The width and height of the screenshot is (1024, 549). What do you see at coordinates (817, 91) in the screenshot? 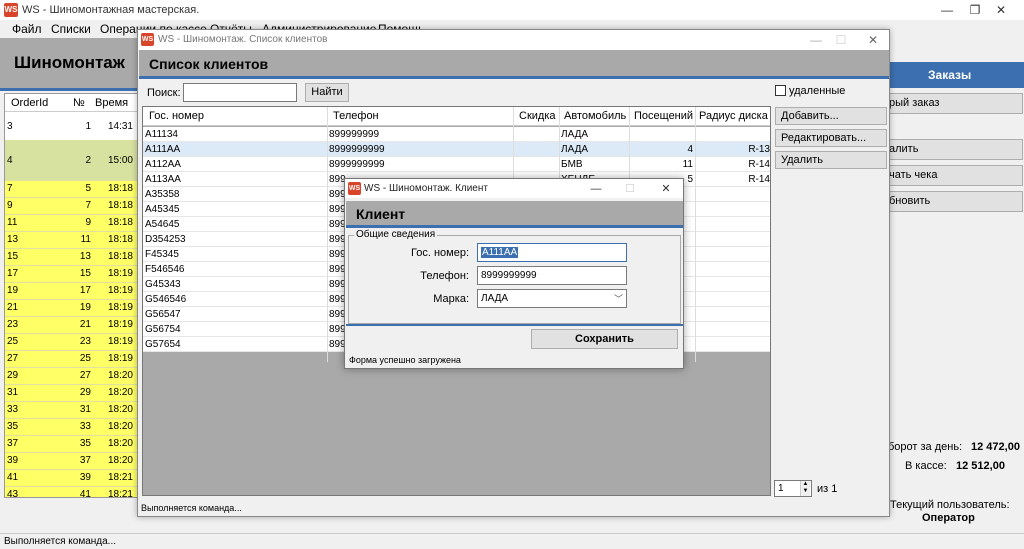
I see `deleted-checkbox-label: удаленные` at bounding box center [817, 91].